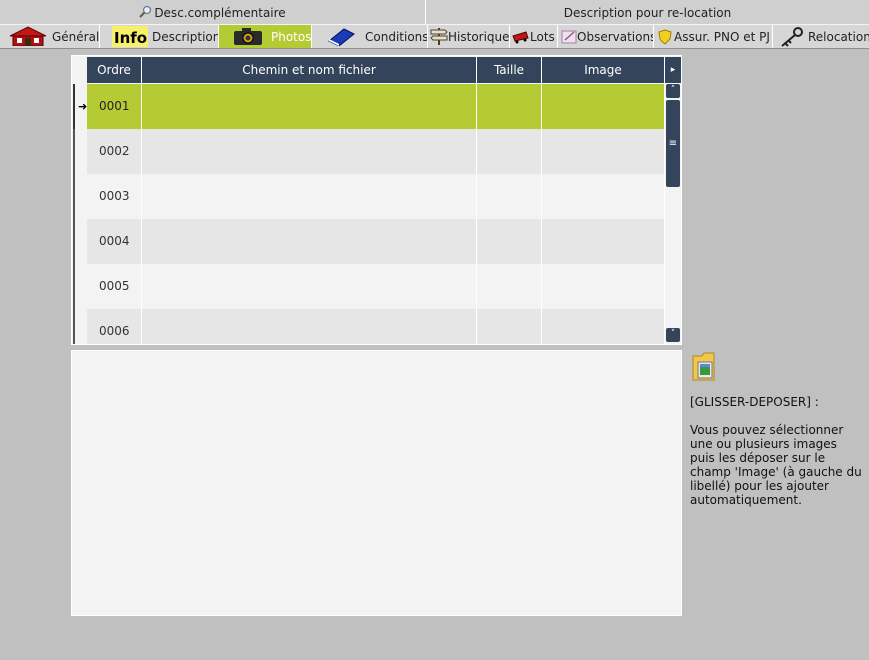  I want to click on table-row: 0003, so click(368, 196).